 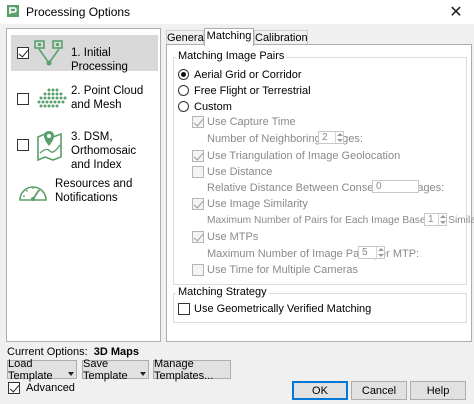 What do you see at coordinates (52, 98) in the screenshot?
I see `point-cloud-icon` at bounding box center [52, 98].